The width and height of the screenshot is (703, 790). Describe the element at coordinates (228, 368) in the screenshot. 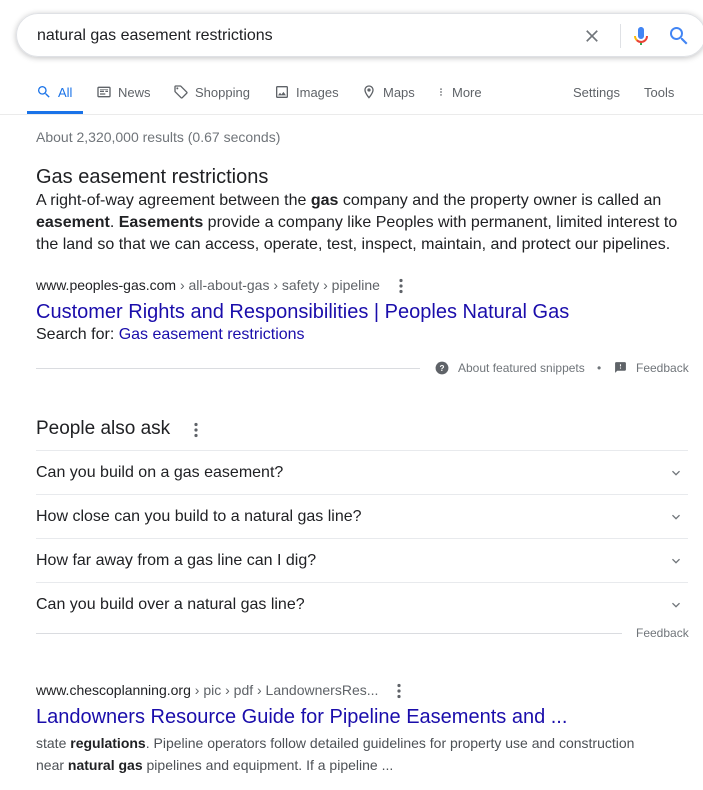

I see `snippet-divider` at that location.